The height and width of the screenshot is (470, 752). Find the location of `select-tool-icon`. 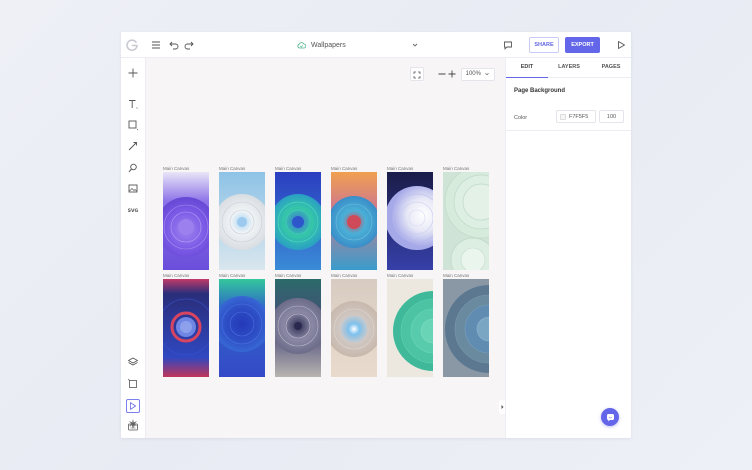

select-tool-icon is located at coordinates (133, 406).